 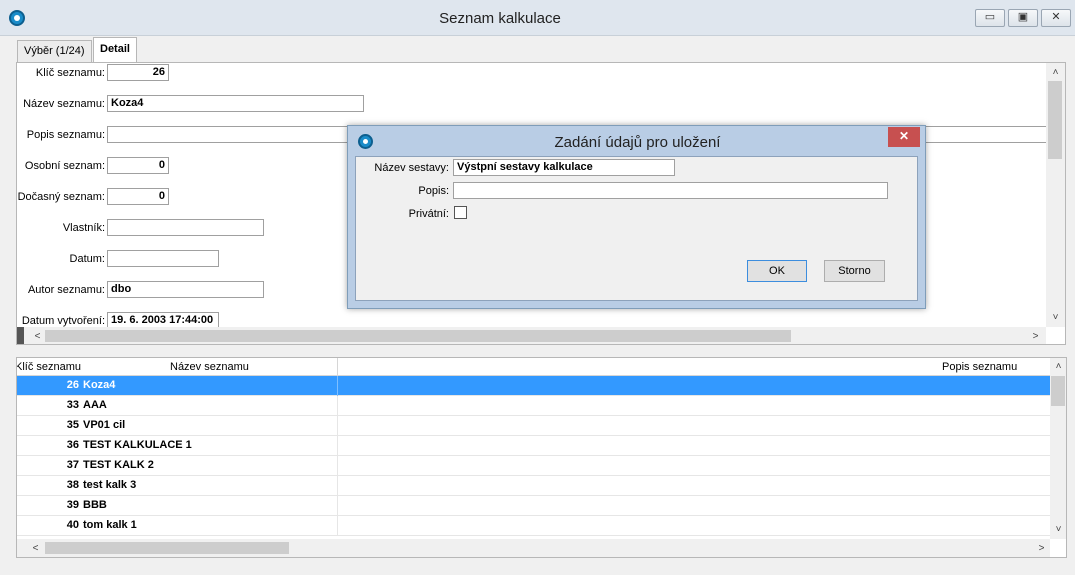 I want to click on table-row: 26 Koza4, so click(x=533, y=386).